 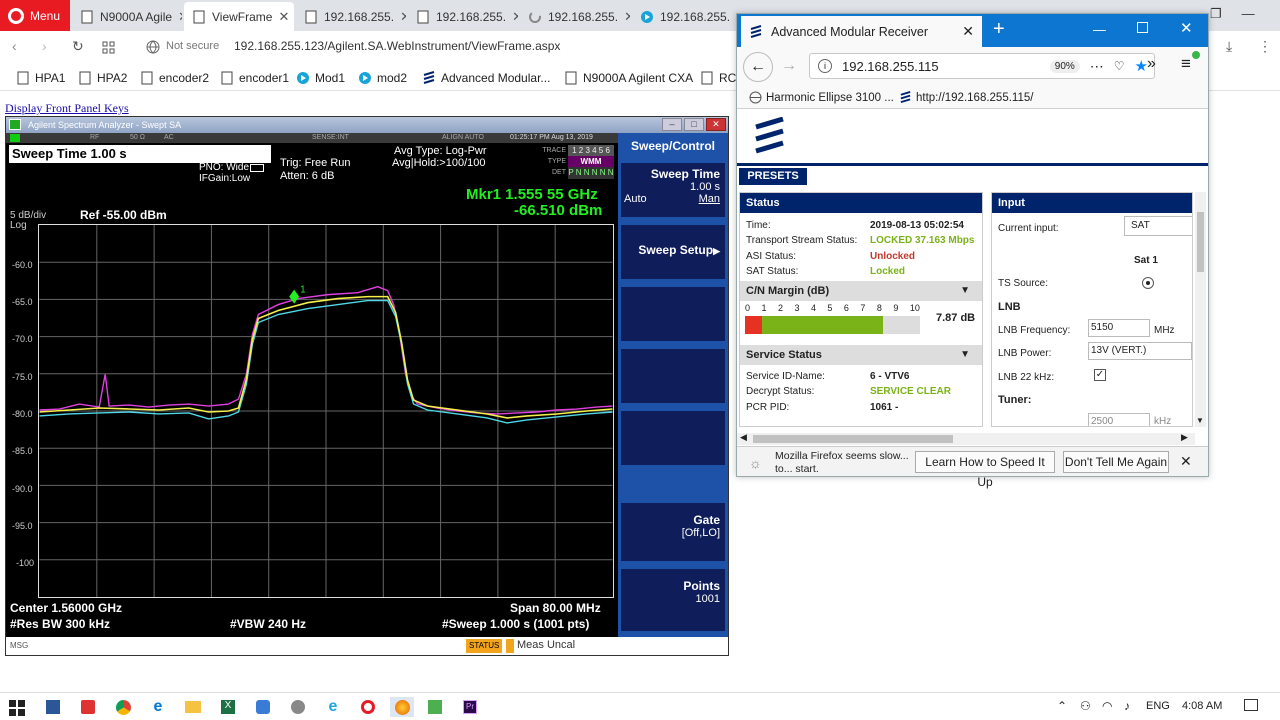 What do you see at coordinates (673, 190) in the screenshot?
I see `softkey-sweep-time: Sweep Time 1.00 s Auto Man` at bounding box center [673, 190].